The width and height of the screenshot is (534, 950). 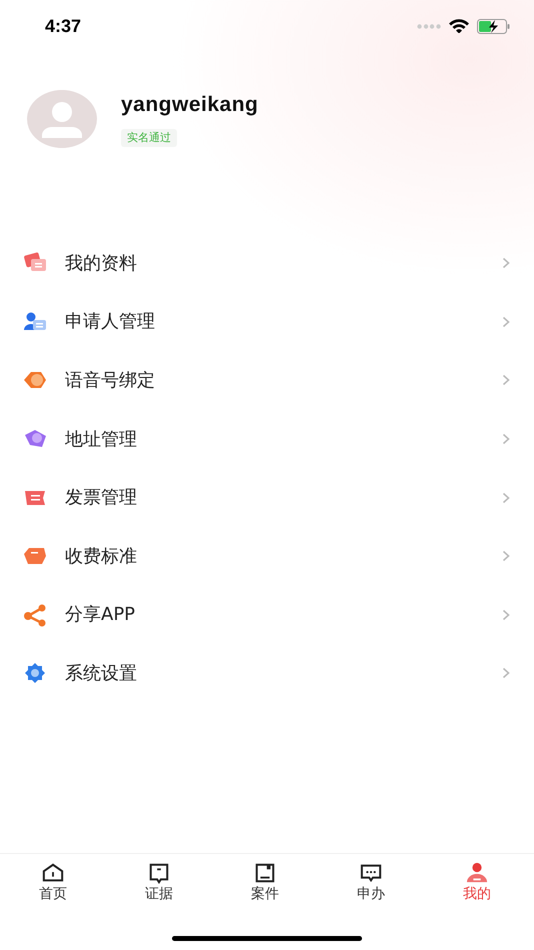 I want to click on signal-icon, so click(x=429, y=26).